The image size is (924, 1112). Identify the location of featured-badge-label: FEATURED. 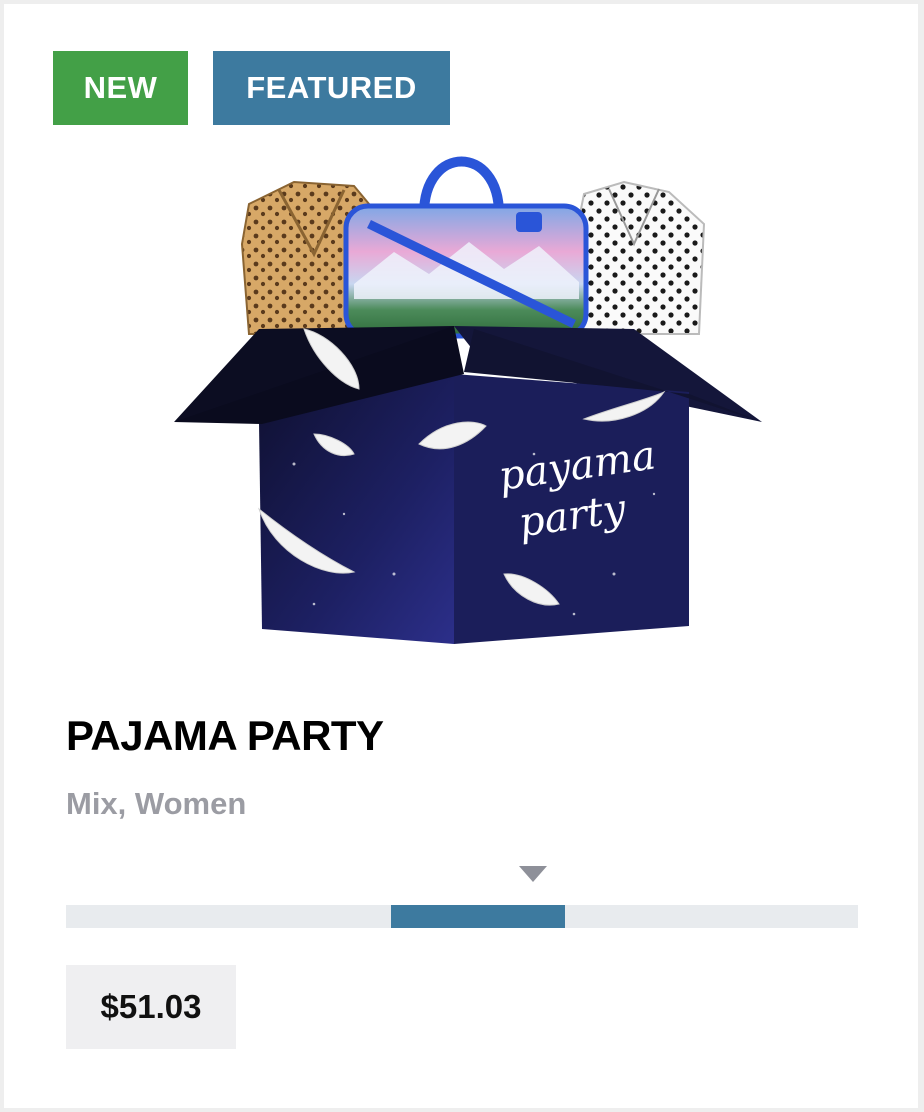
(331, 87).